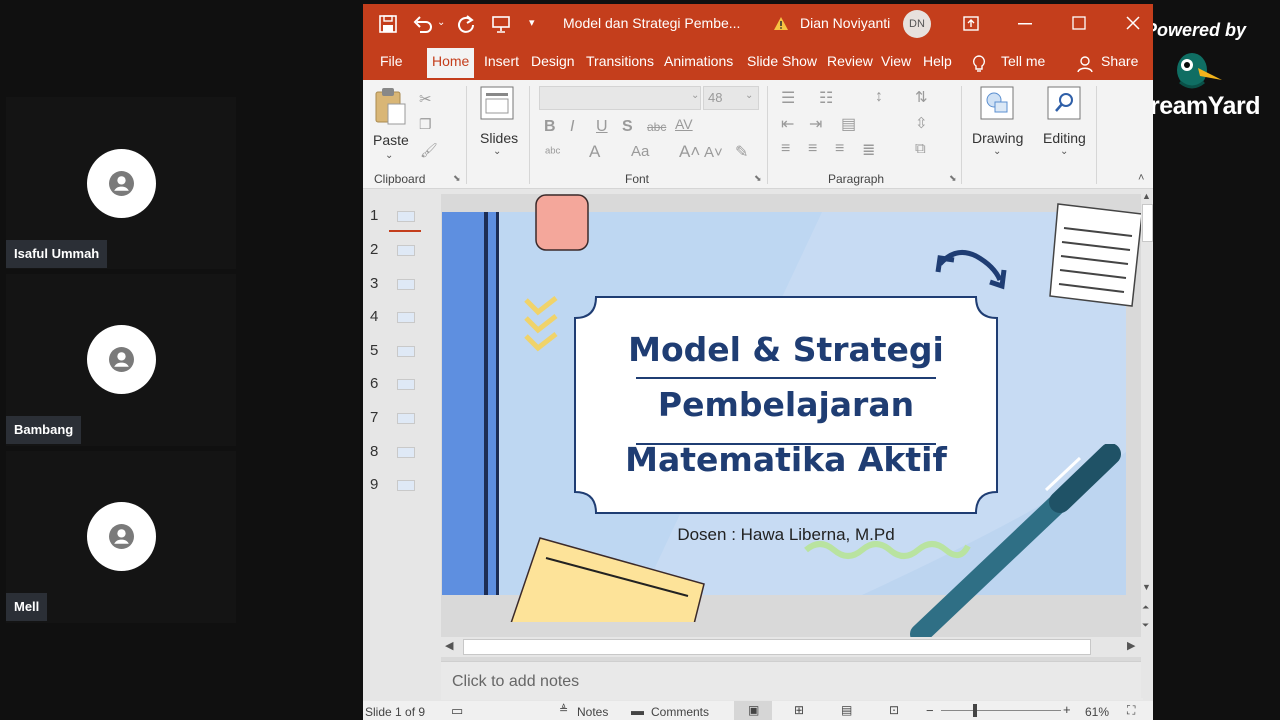 The height and width of the screenshot is (720, 1280). Describe the element at coordinates (930, 710) in the screenshot. I see `zoom-out-icon: −` at that location.